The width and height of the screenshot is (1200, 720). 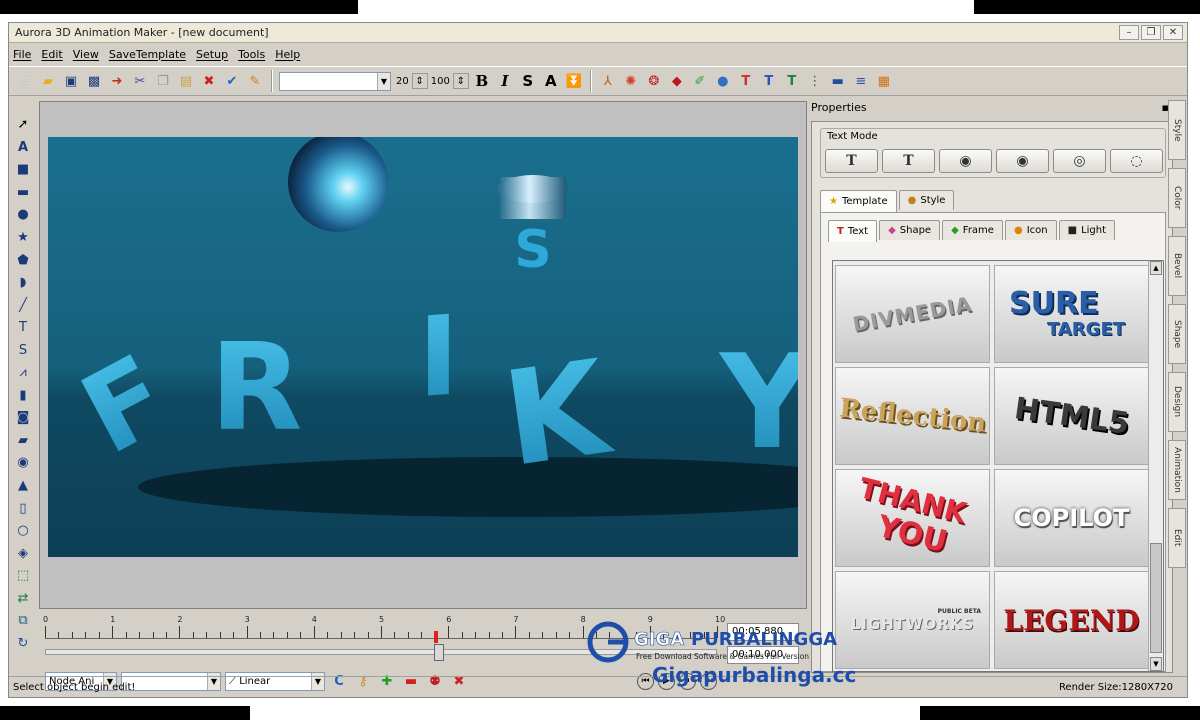 What do you see at coordinates (1156, 664) in the screenshot?
I see `scroll-down-icon: ▼` at bounding box center [1156, 664].